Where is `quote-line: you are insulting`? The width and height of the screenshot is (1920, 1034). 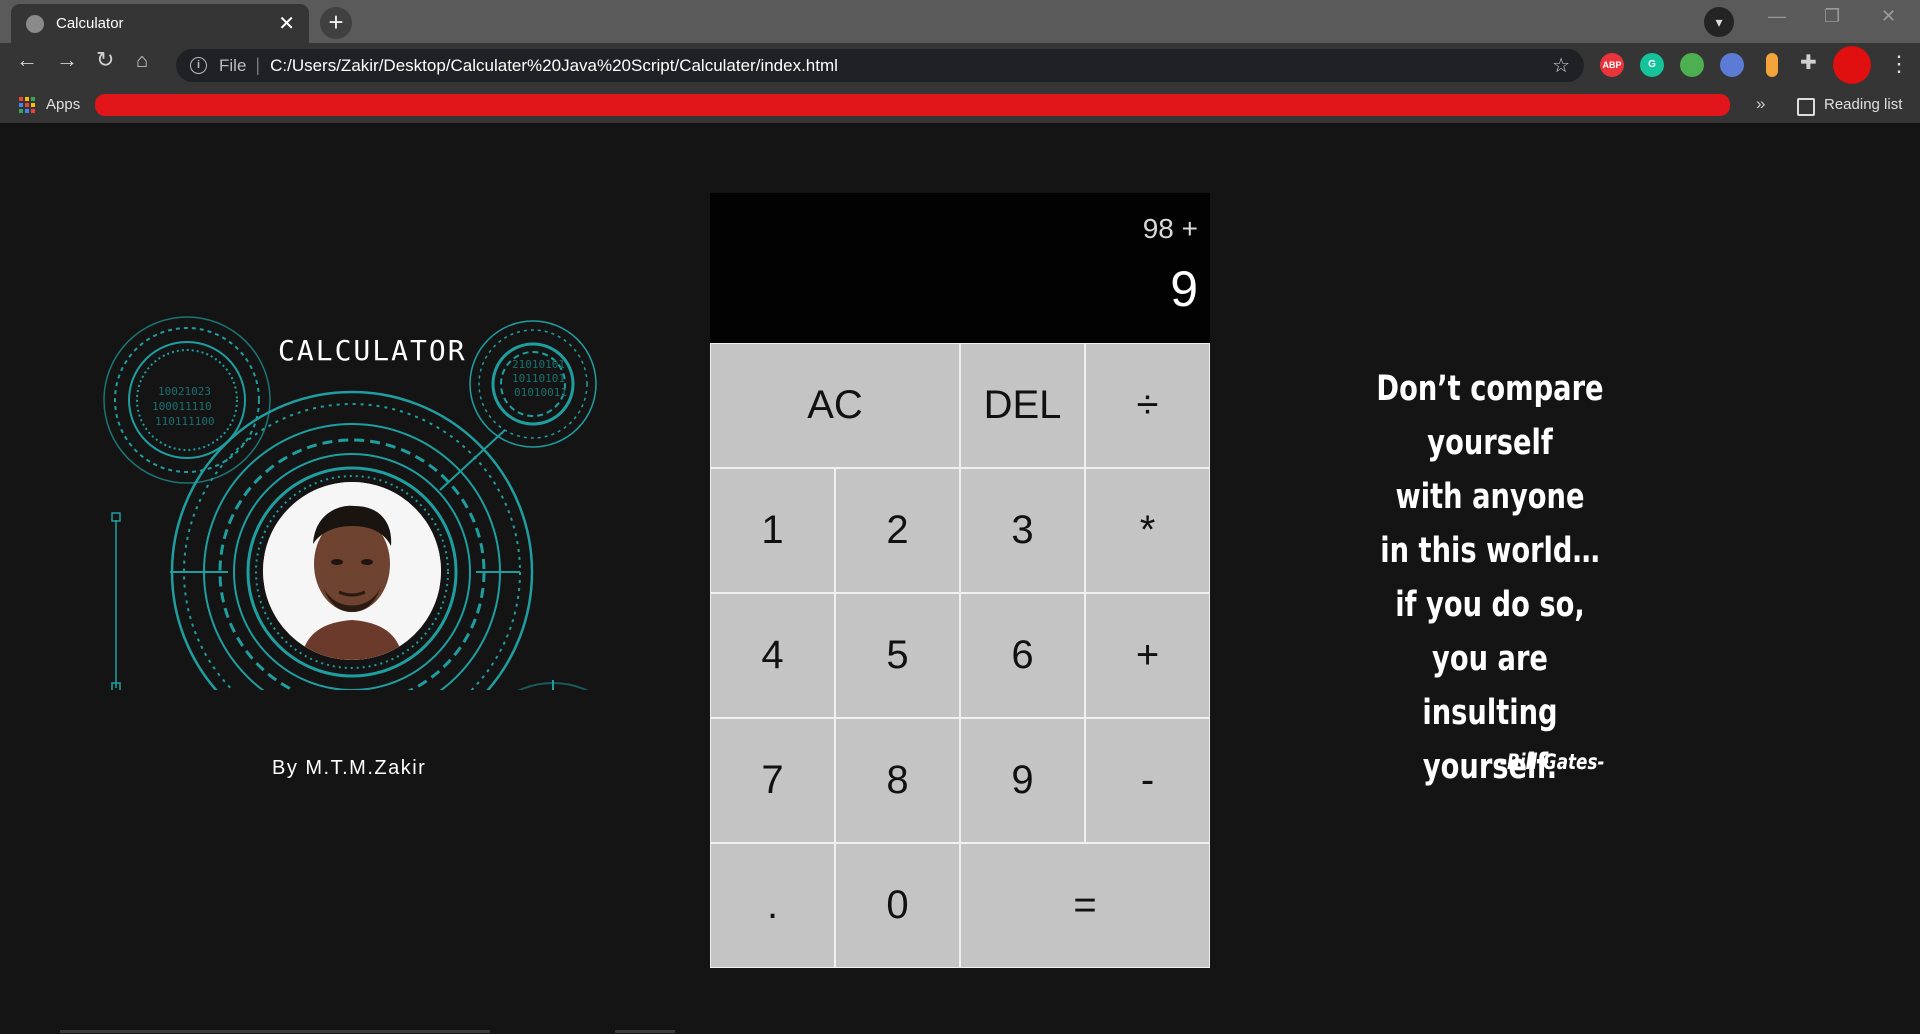 quote-line: you are insulting is located at coordinates (1490, 686).